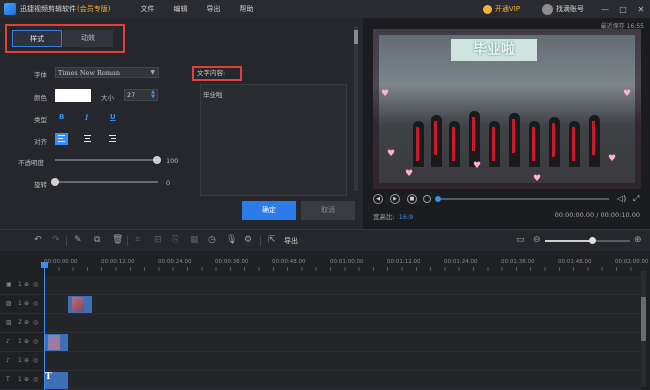  Describe the element at coordinates (231, 240) in the screenshot. I see `mic-icon: 🎙` at that location.